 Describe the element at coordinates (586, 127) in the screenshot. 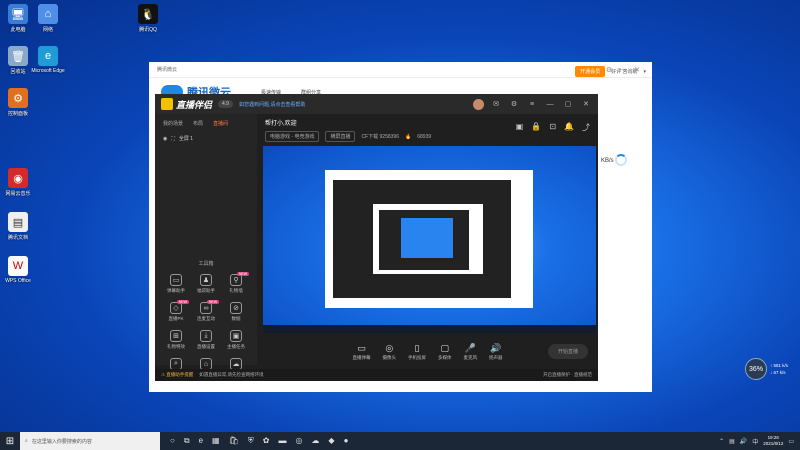

I see `share-icon: ⤴` at that location.